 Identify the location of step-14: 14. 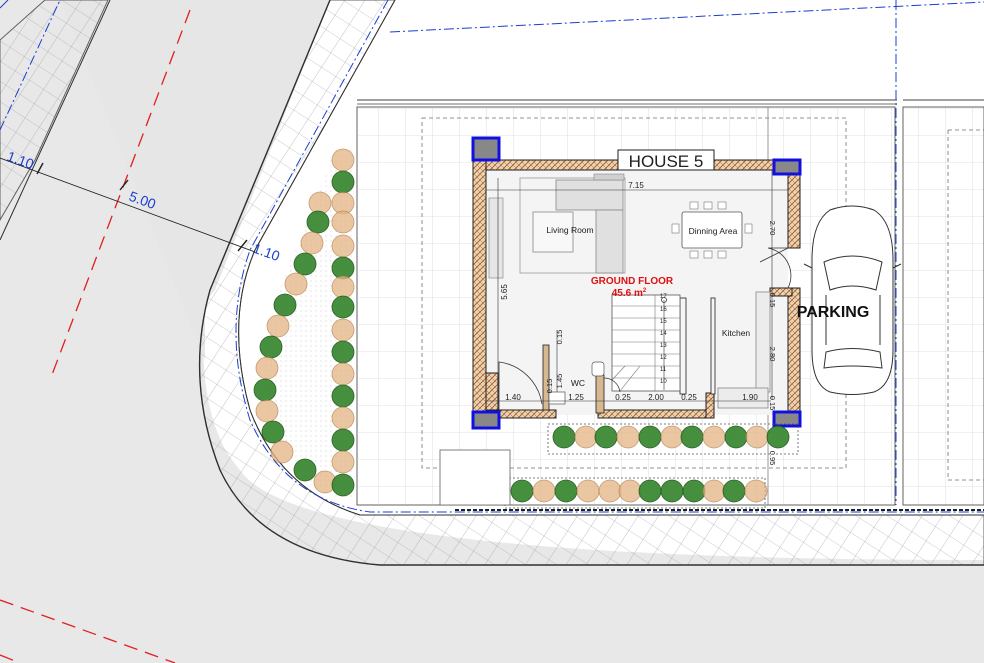
(663, 334).